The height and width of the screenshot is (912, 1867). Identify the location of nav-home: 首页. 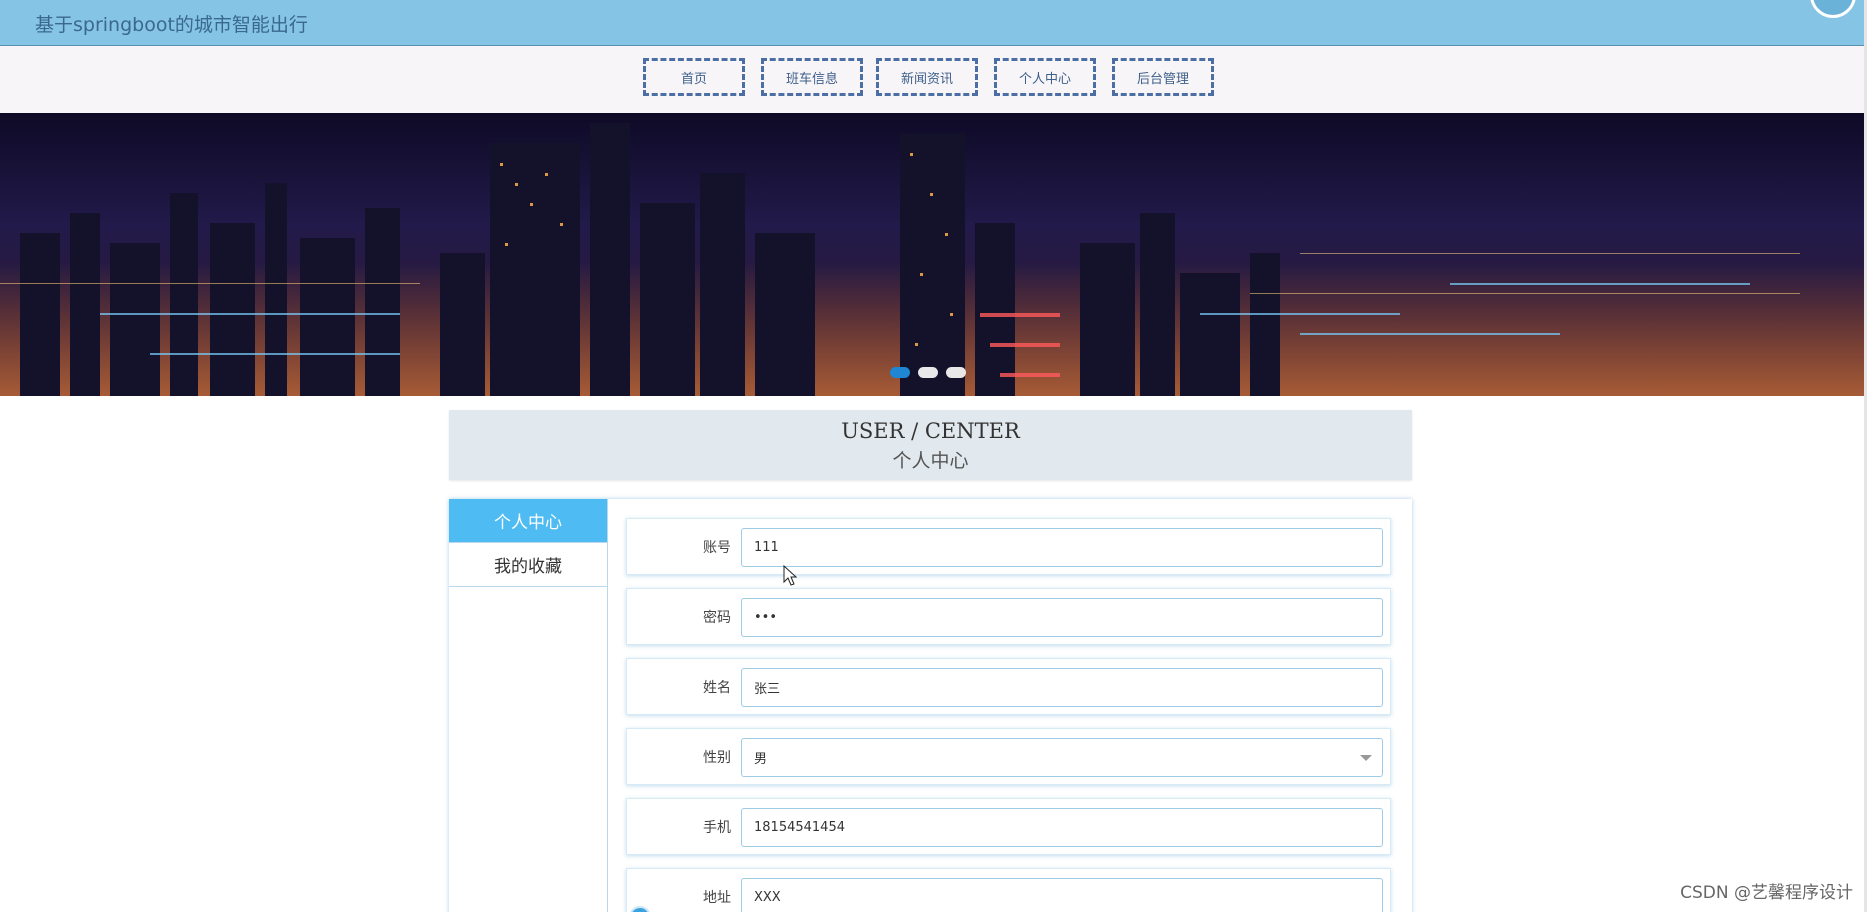
(694, 77).